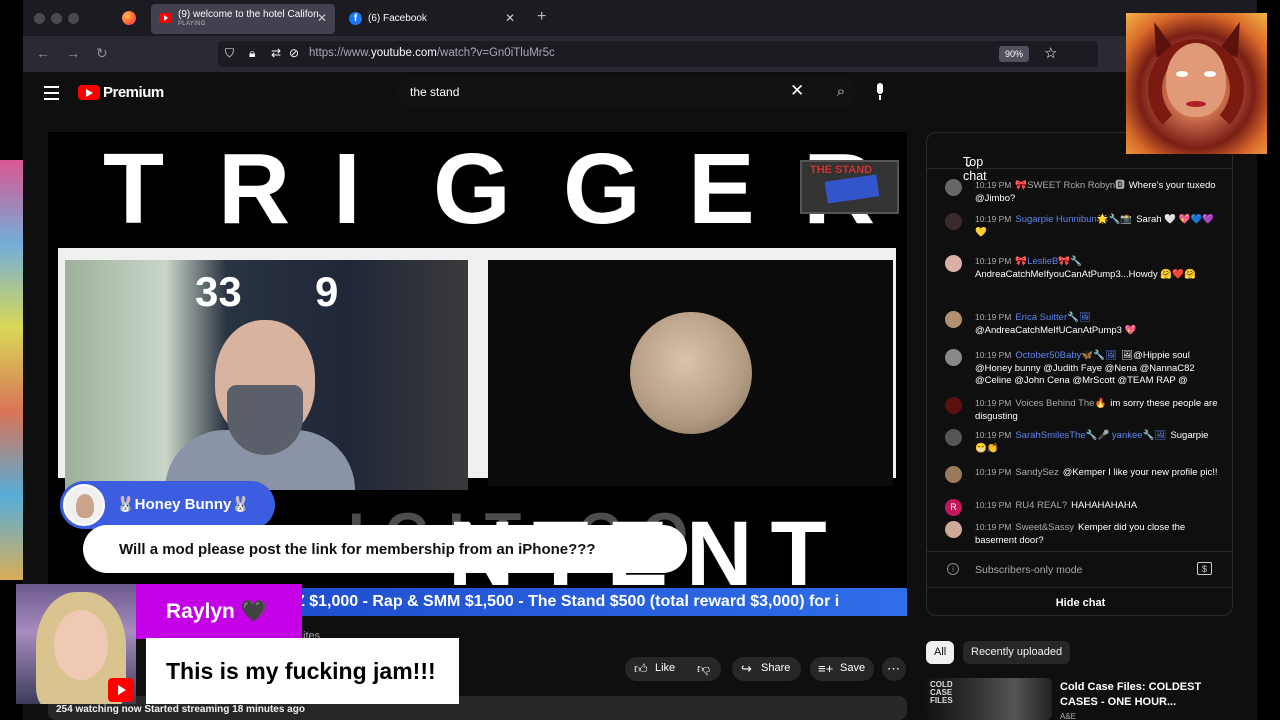 The height and width of the screenshot is (720, 1280). Describe the element at coordinates (472, 189) in the screenshot. I see `title-letter: G` at that location.